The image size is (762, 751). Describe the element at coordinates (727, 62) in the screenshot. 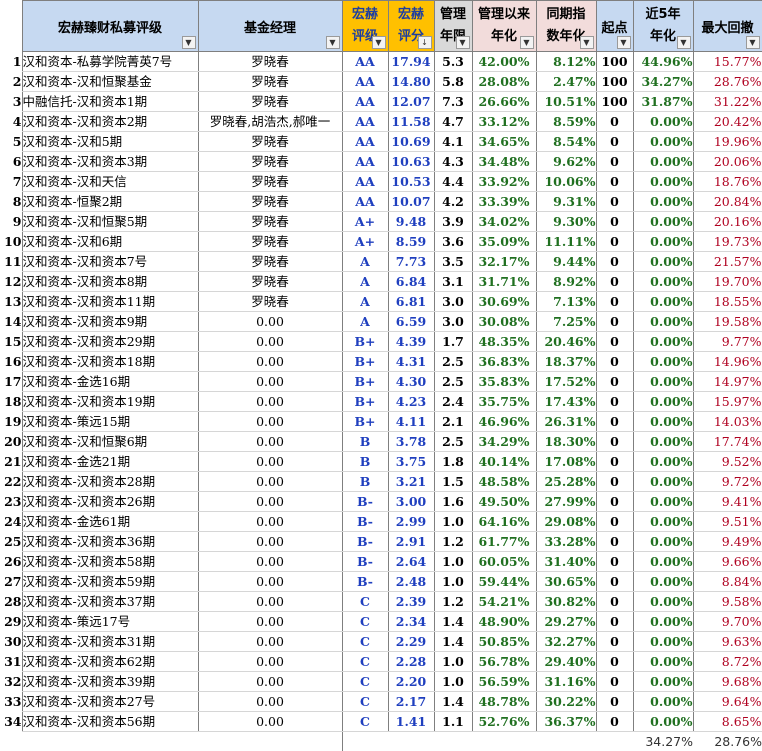

I see `max-drawdown-cell: 15.77%` at that location.